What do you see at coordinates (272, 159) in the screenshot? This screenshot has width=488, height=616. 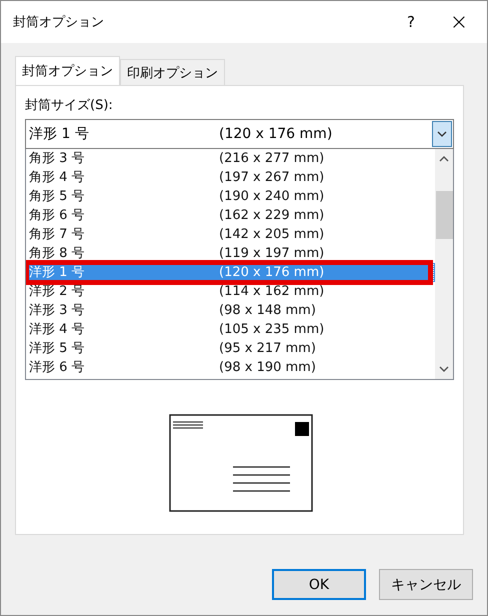 I see `size-dimensions: (216 x 277 mm)` at bounding box center [272, 159].